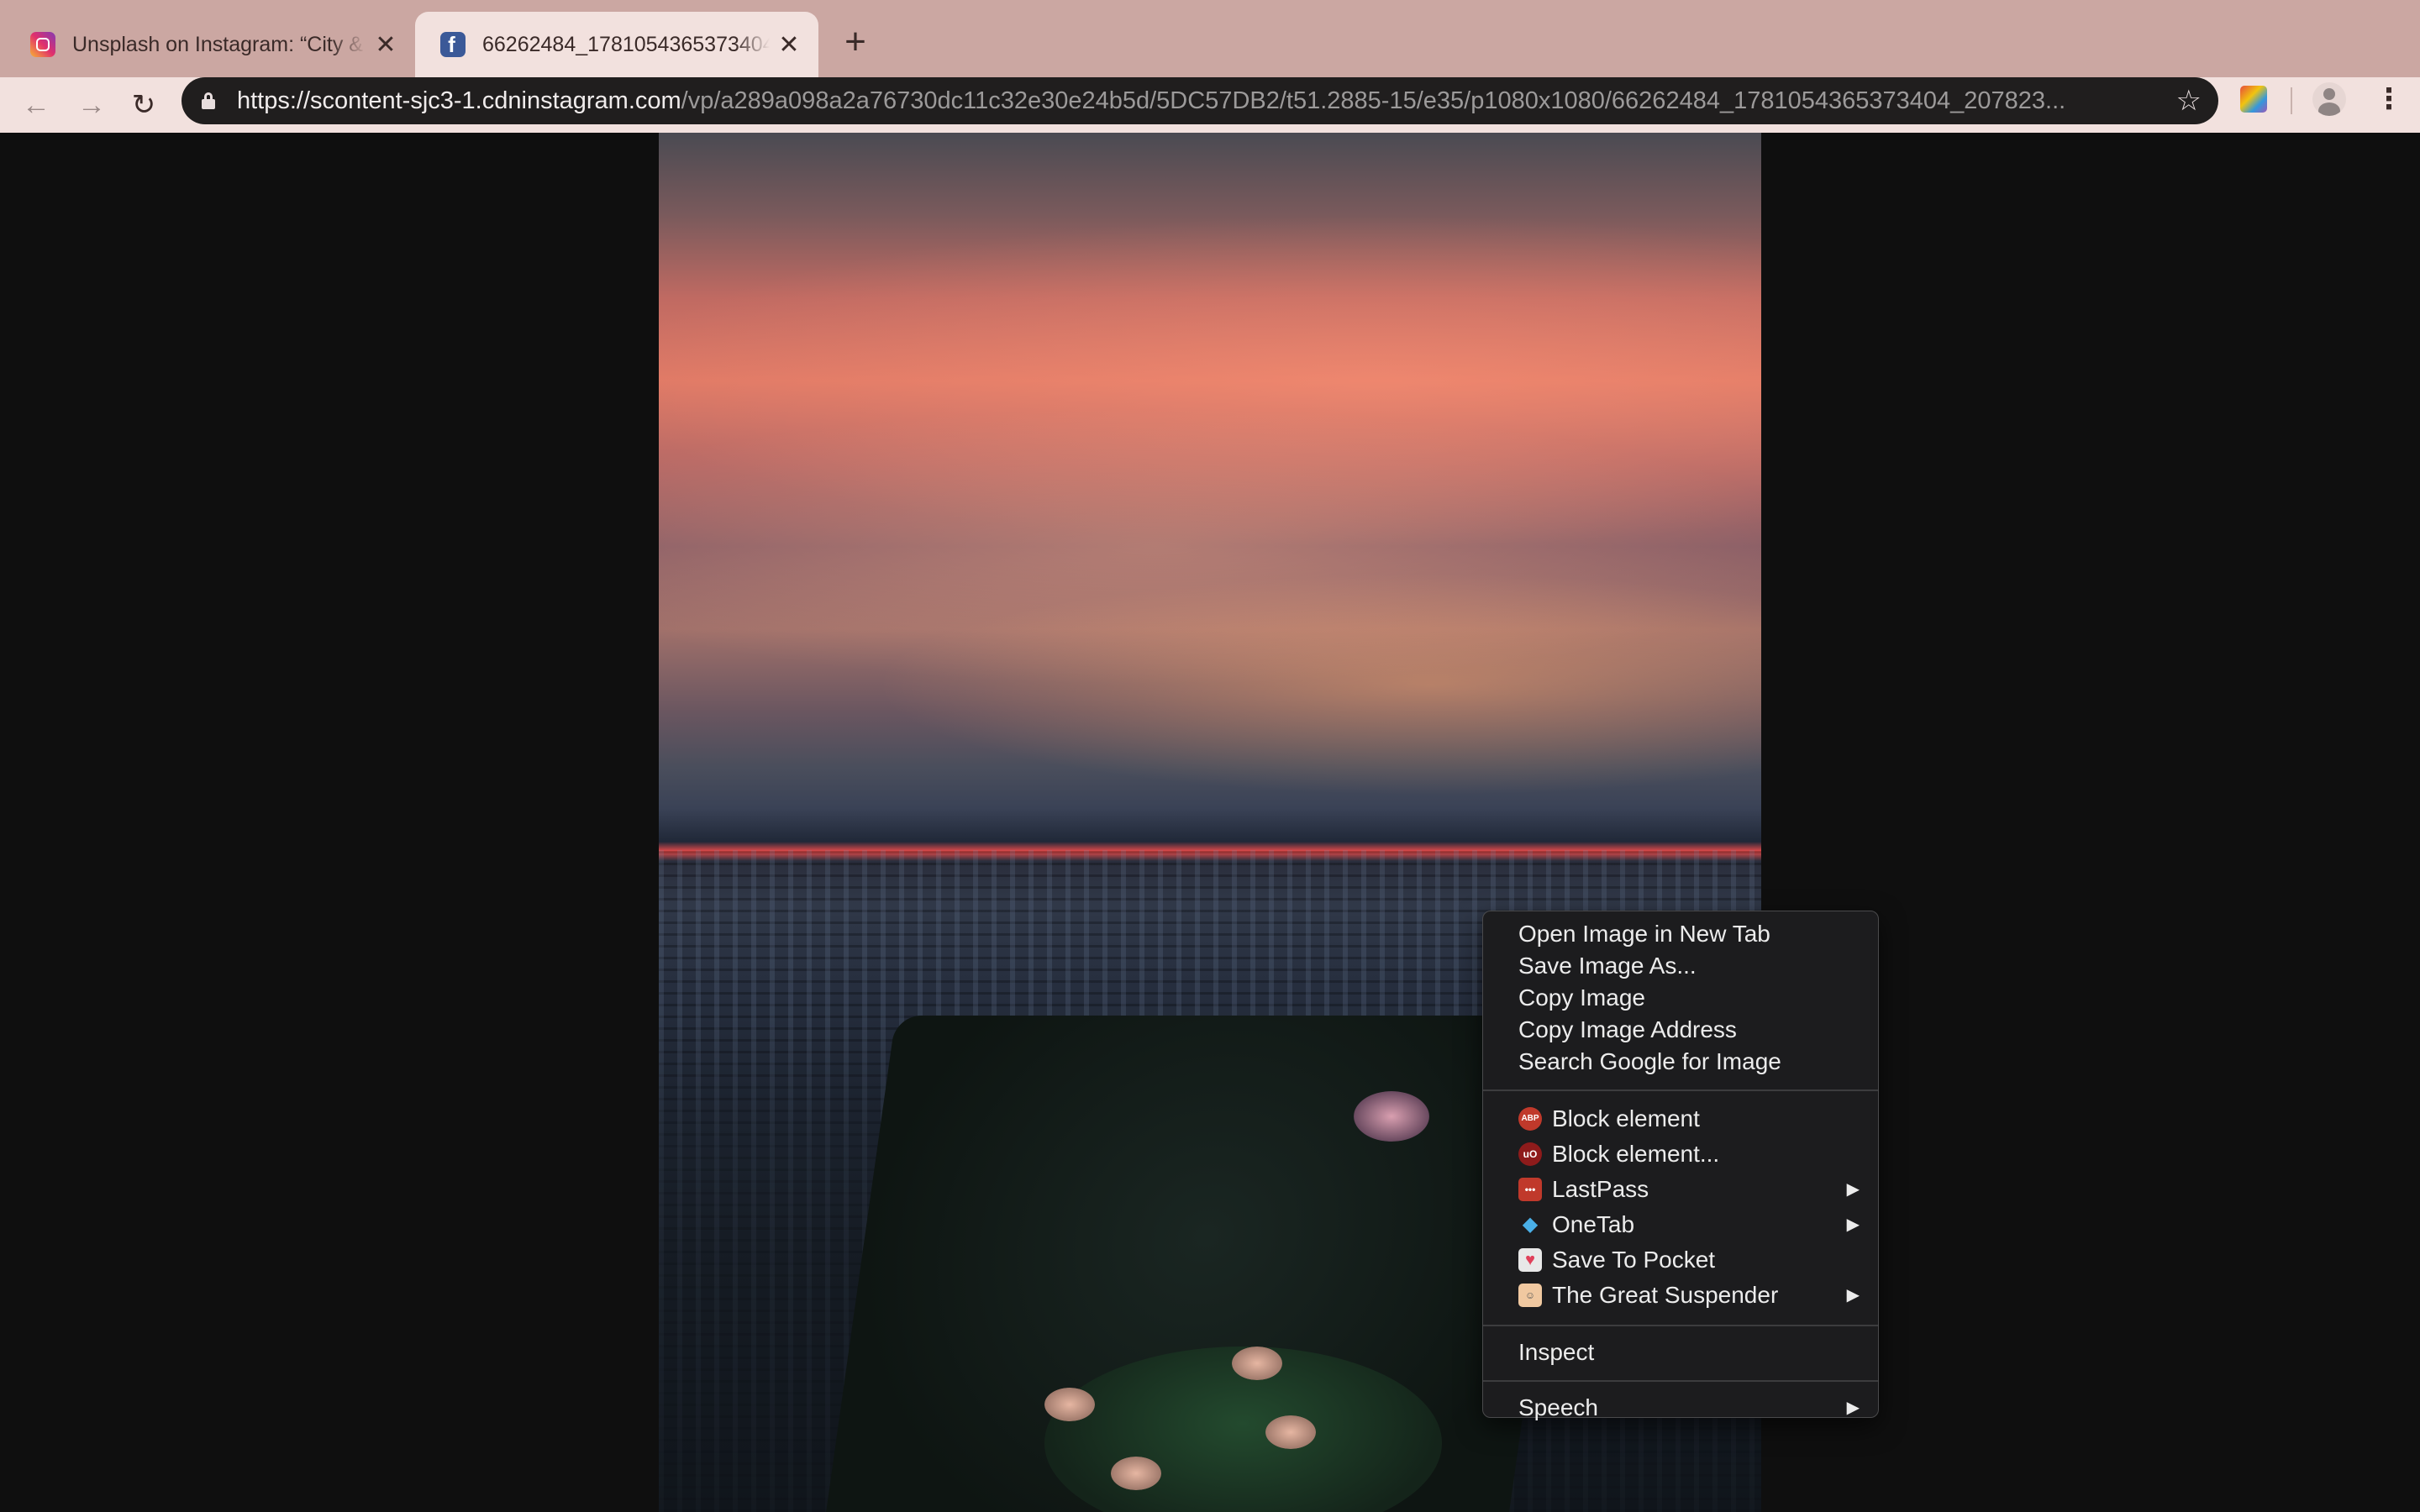  I want to click on onetab-icon: ◆, so click(1530, 1224).